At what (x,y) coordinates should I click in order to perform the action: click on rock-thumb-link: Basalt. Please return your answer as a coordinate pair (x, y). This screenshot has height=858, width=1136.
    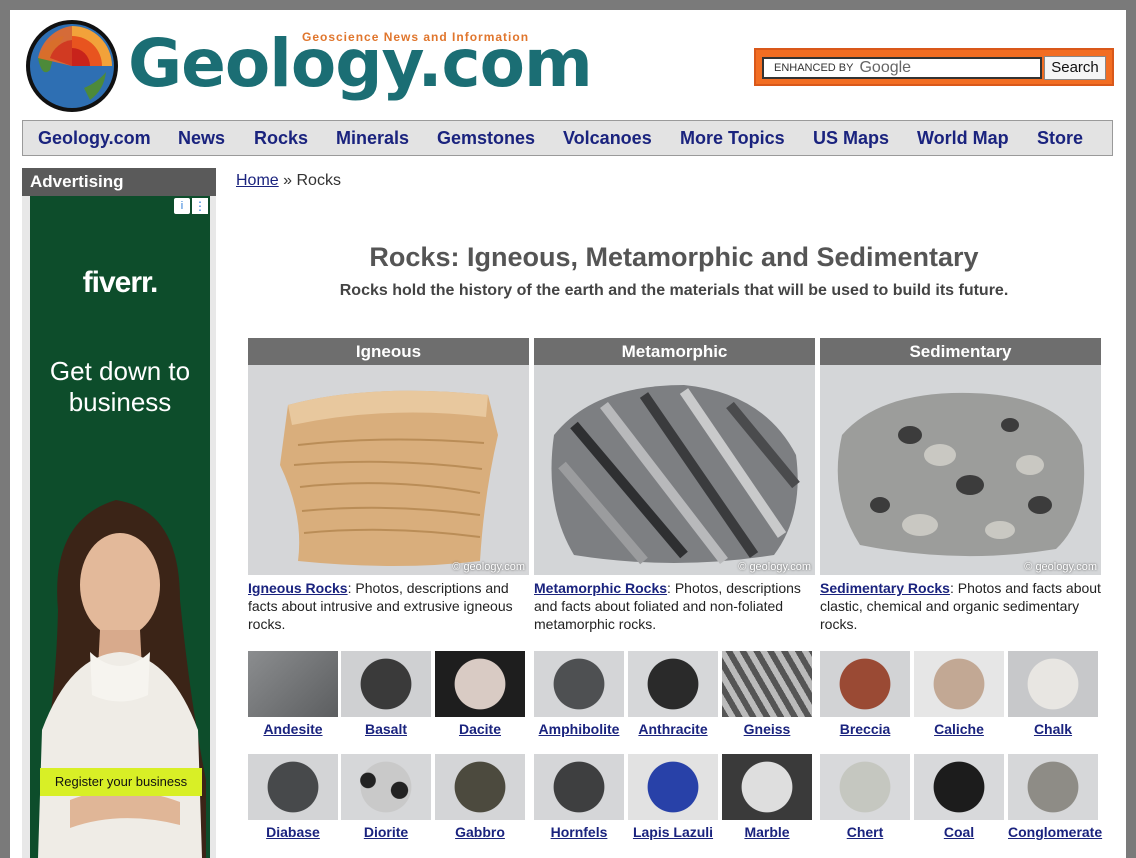
    Looking at the image, I should click on (386, 729).